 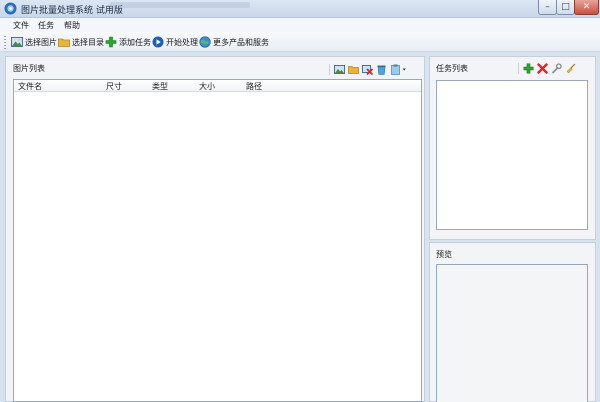 I want to click on more-products-label: 更多产品和服务, so click(x=241, y=42).